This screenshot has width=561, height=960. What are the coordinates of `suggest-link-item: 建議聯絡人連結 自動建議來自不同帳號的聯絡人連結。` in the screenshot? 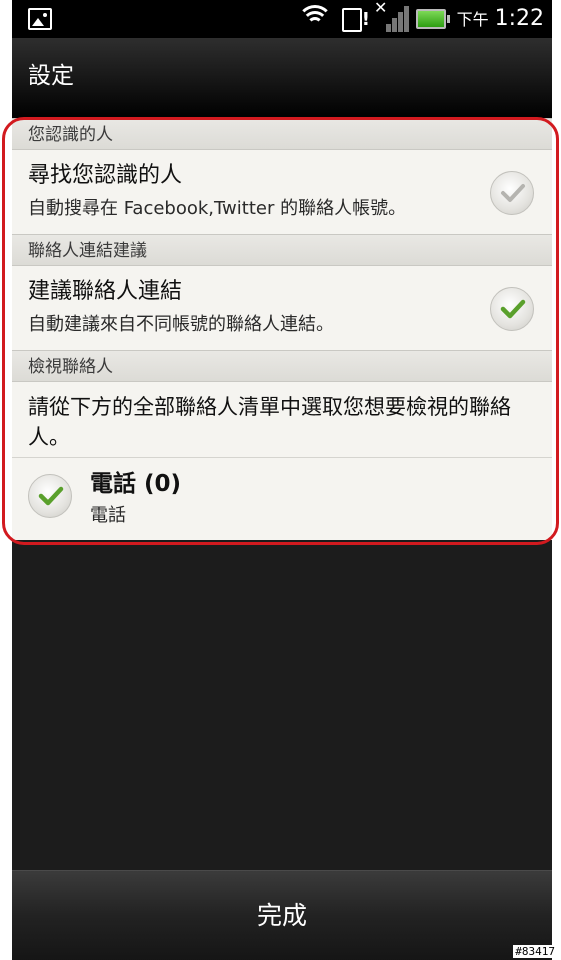 It's located at (282, 308).